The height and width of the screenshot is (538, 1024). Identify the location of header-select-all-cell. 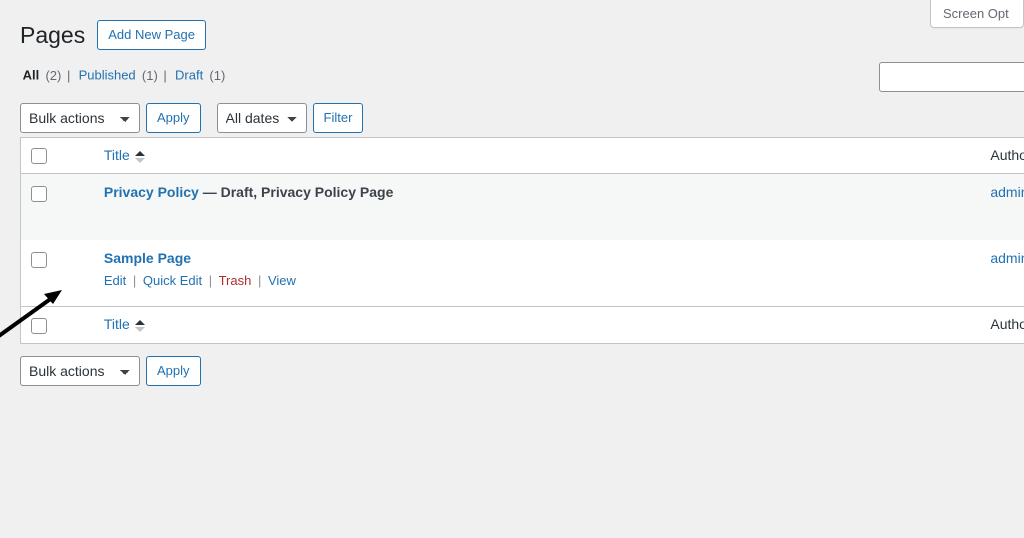
(57, 156).